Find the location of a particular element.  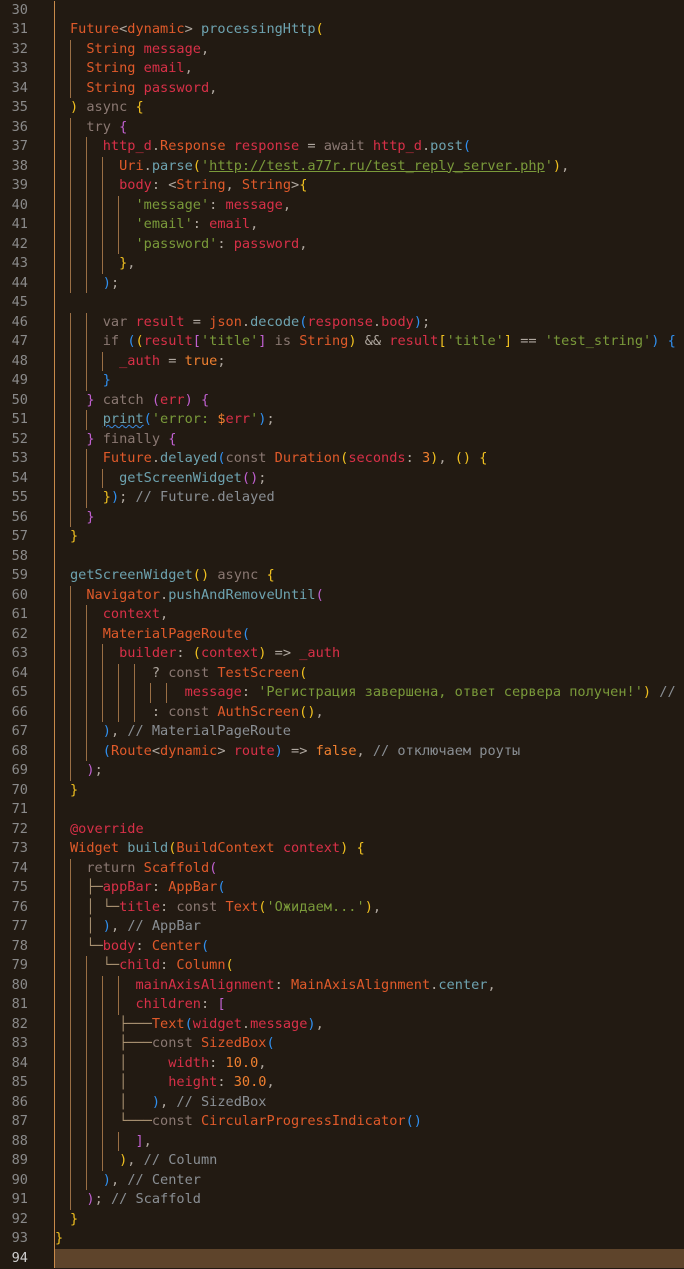

code-line: 40 'message': message, is located at coordinates (342, 205).